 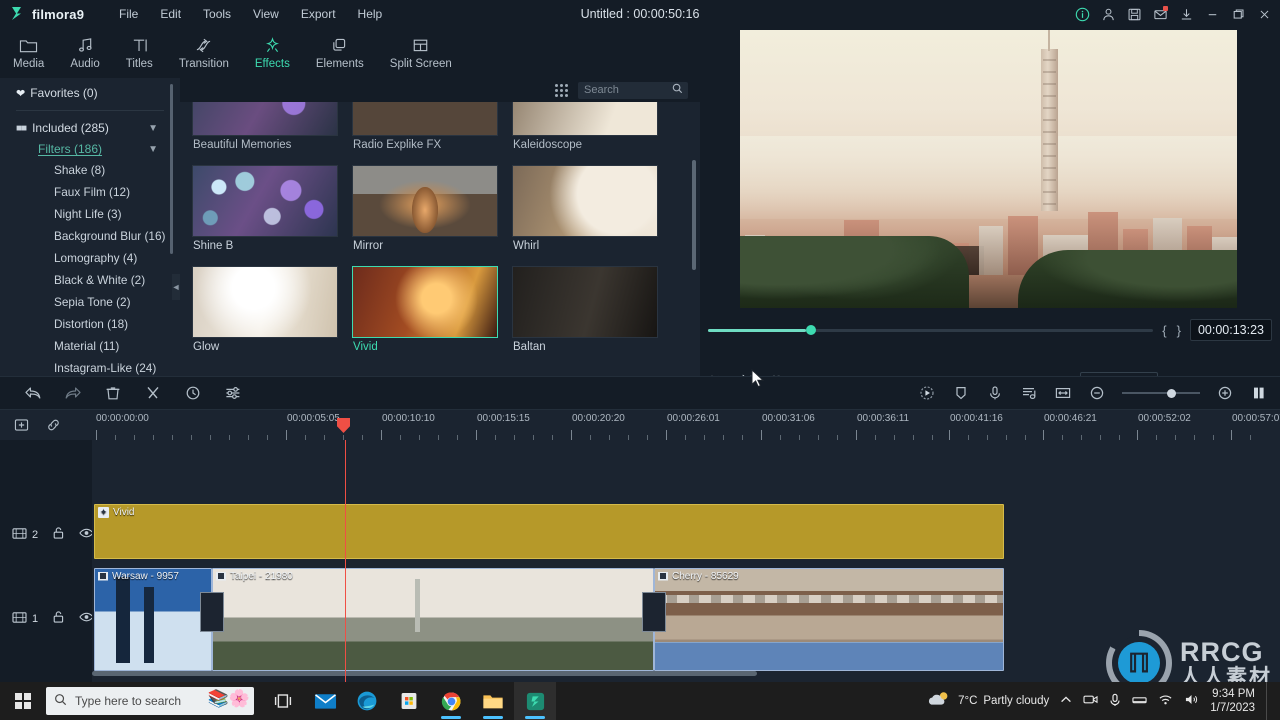 I want to click on sidebar-subgroup-filters: Filters (186) ▼, so click(x=90, y=149).